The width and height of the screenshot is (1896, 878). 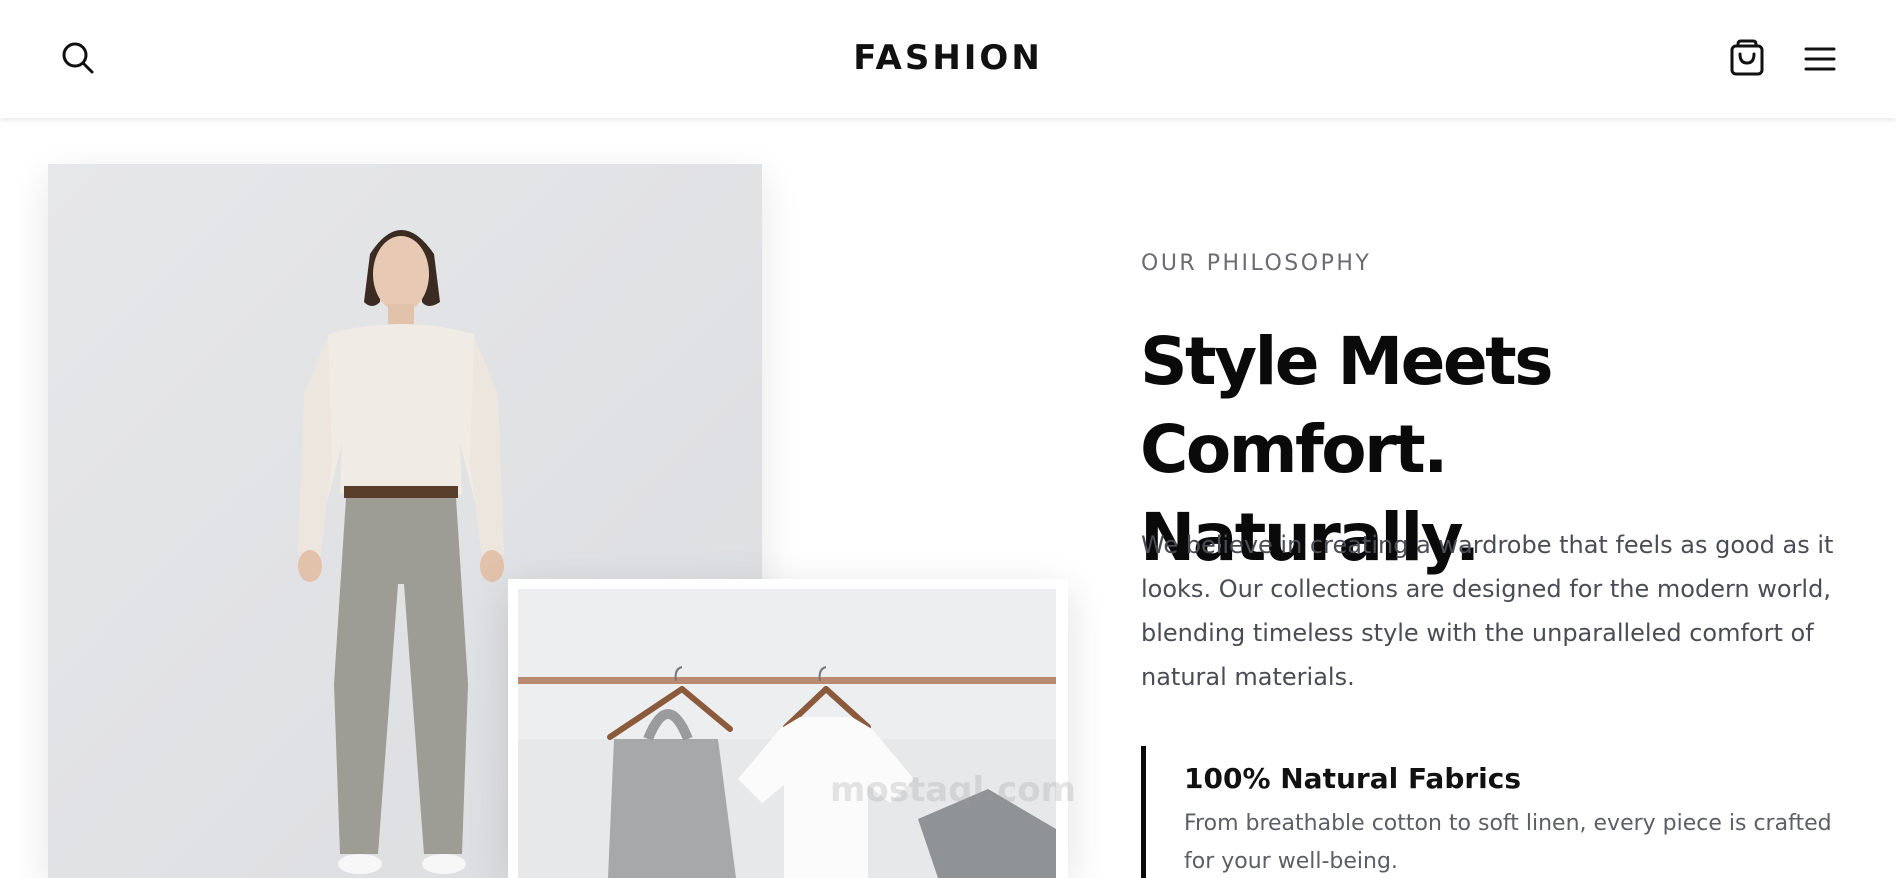 I want to click on menu-button, so click(x=1820, y=59).